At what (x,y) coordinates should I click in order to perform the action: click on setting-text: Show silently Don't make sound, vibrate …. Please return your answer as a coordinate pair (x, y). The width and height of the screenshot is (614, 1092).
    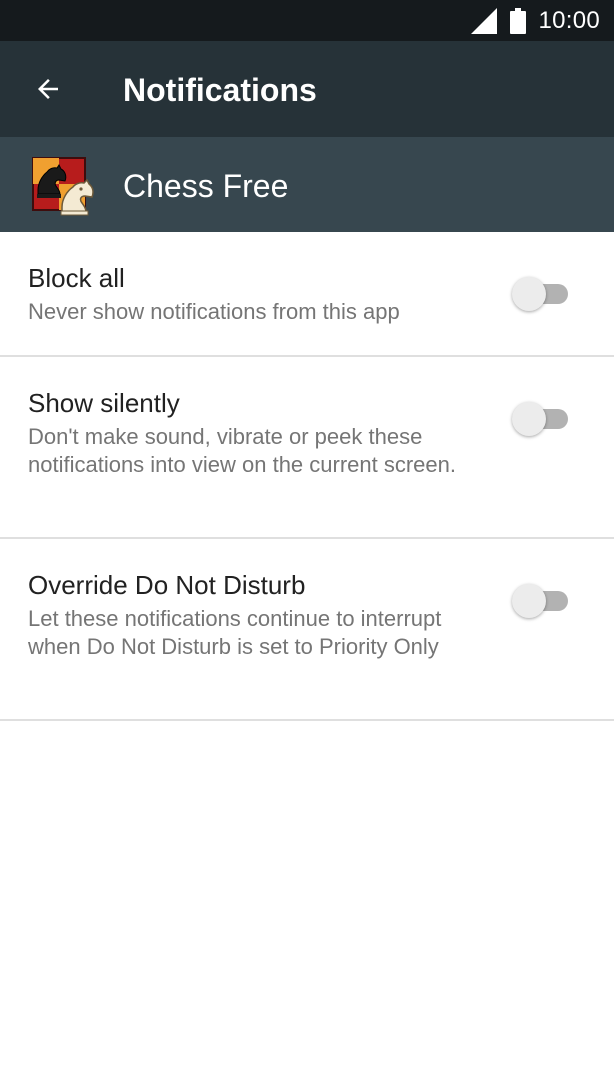
    Looking at the image, I should click on (248, 433).